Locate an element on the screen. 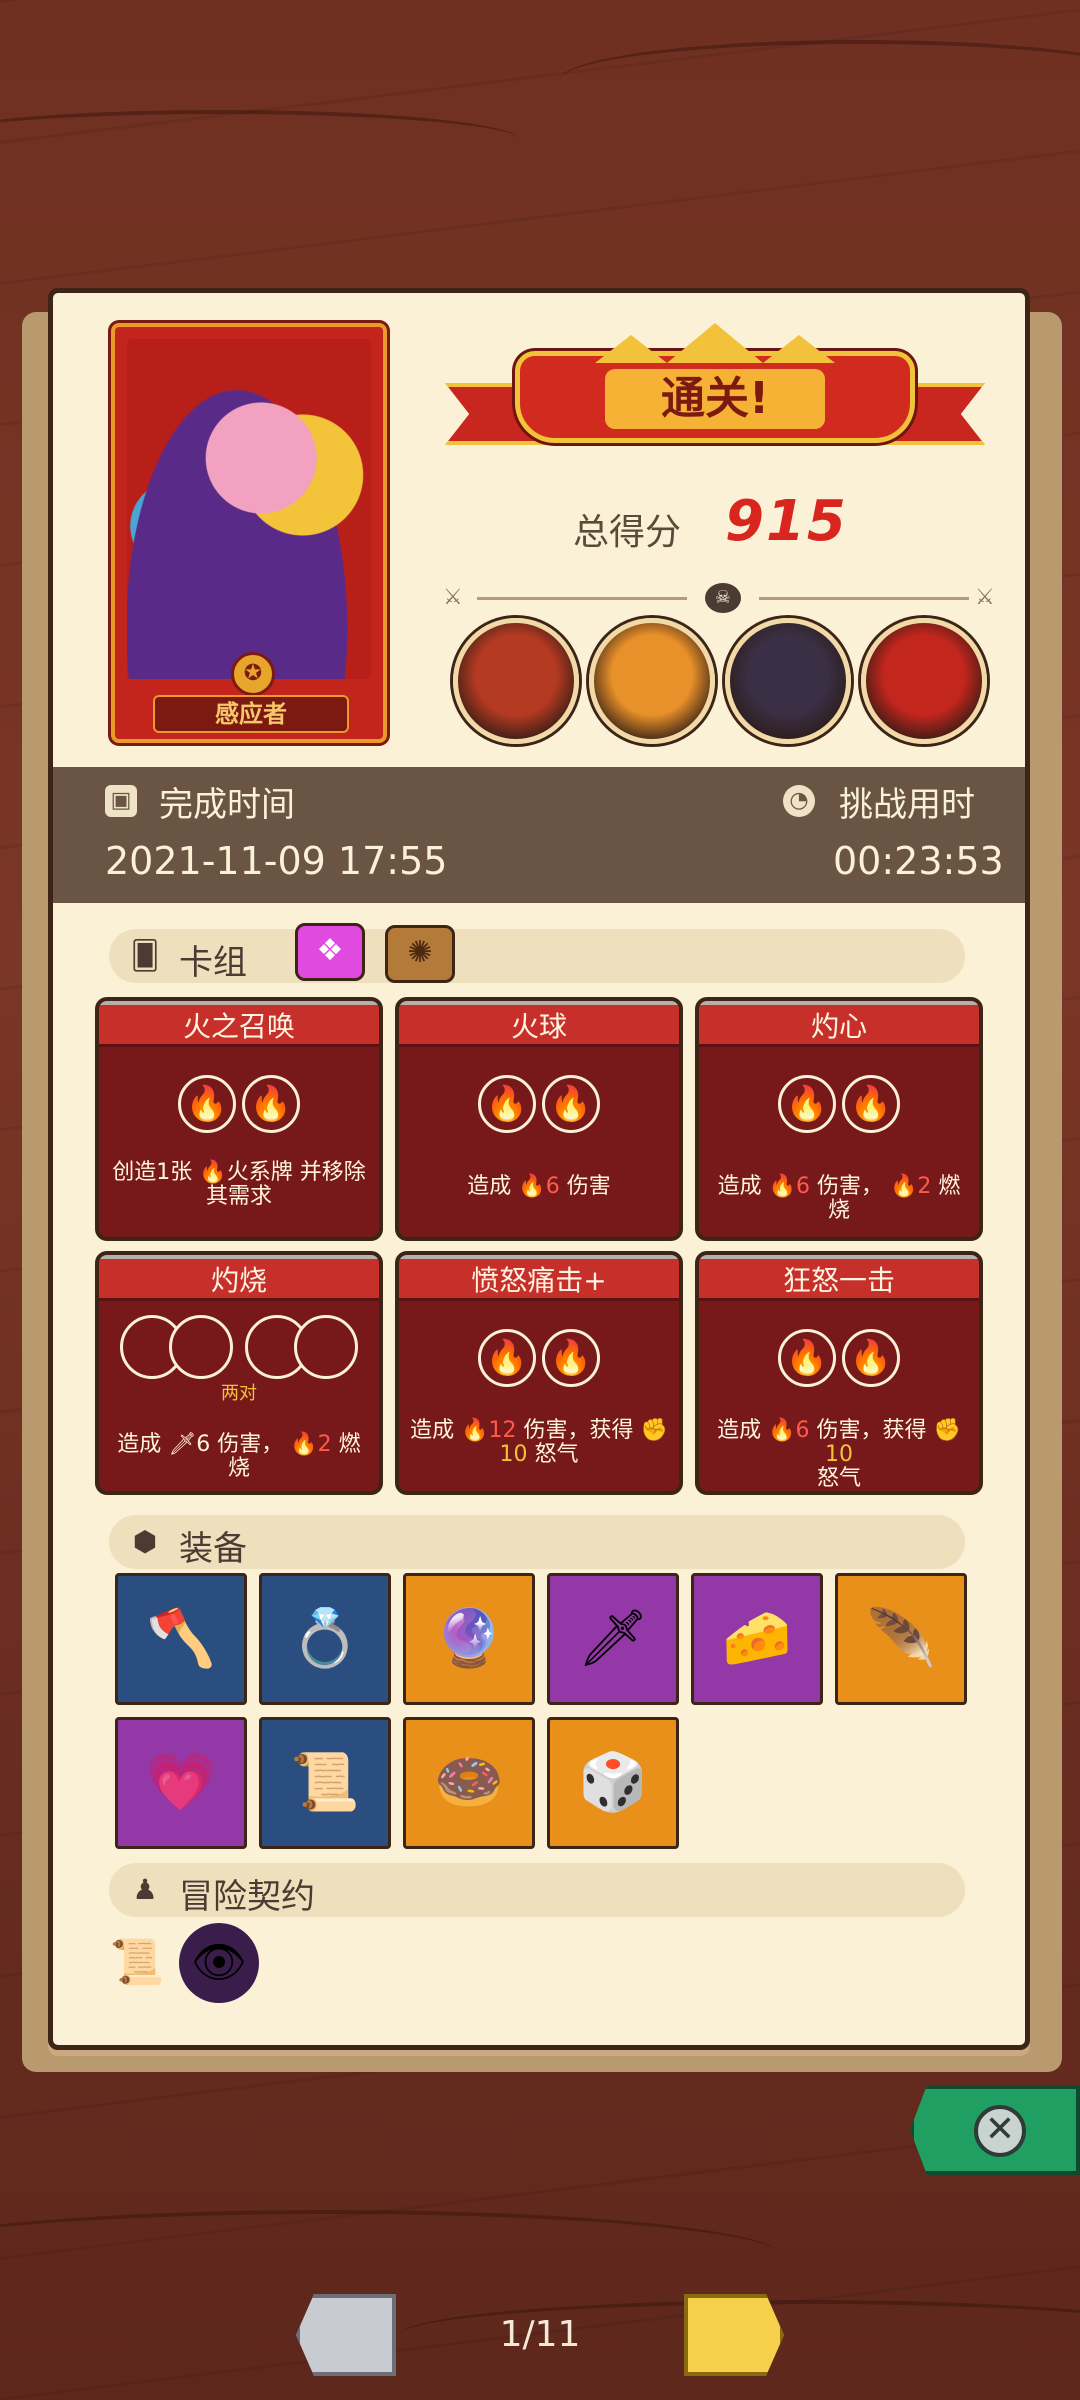  card-description: 造成 🔥6 伤害，获得 ✊10 怒气 is located at coordinates (839, 1454).